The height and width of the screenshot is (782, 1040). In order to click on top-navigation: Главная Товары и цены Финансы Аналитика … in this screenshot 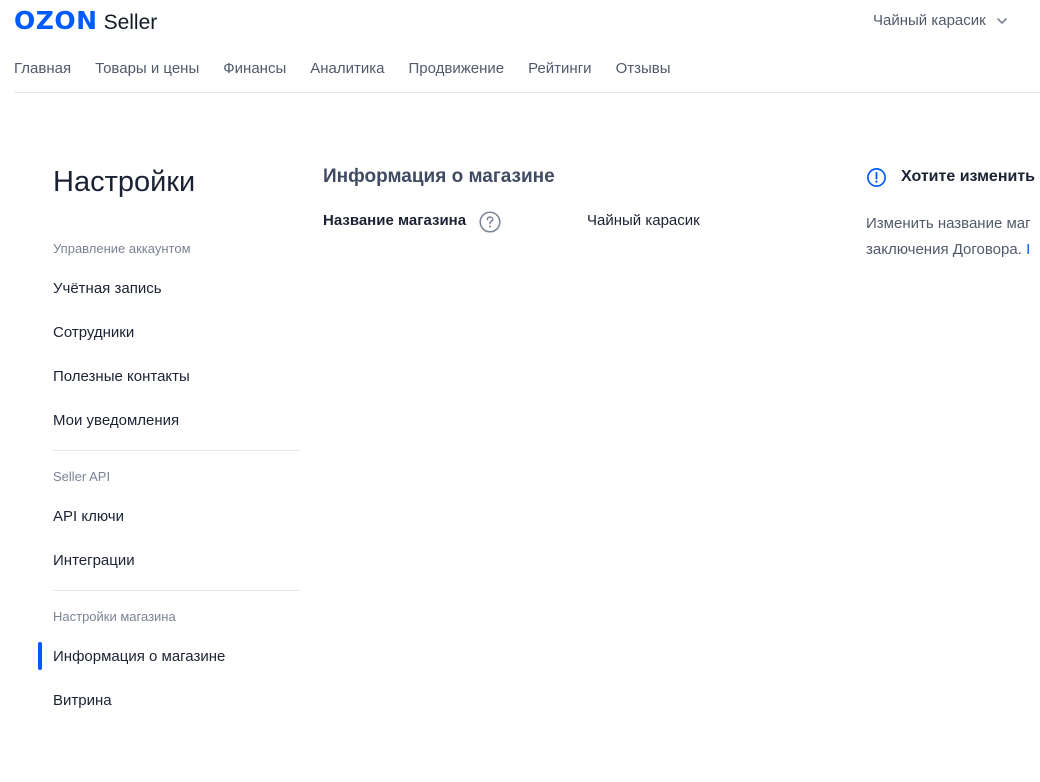, I will do `click(354, 68)`.